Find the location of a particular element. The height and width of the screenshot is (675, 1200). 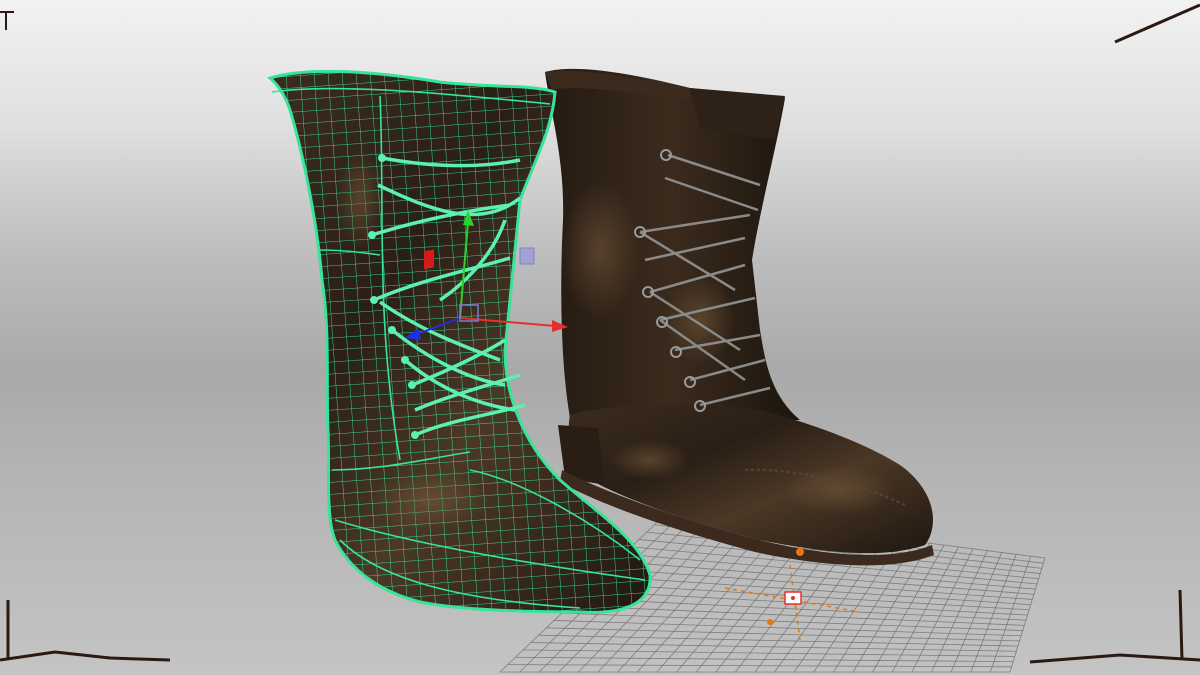

pivot-point is located at coordinates (800, 552).